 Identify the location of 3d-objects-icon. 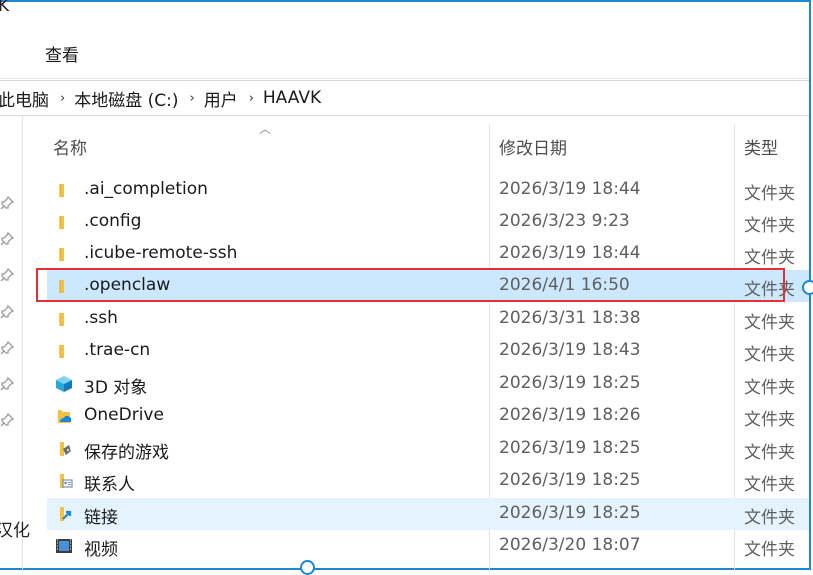
(64, 384).